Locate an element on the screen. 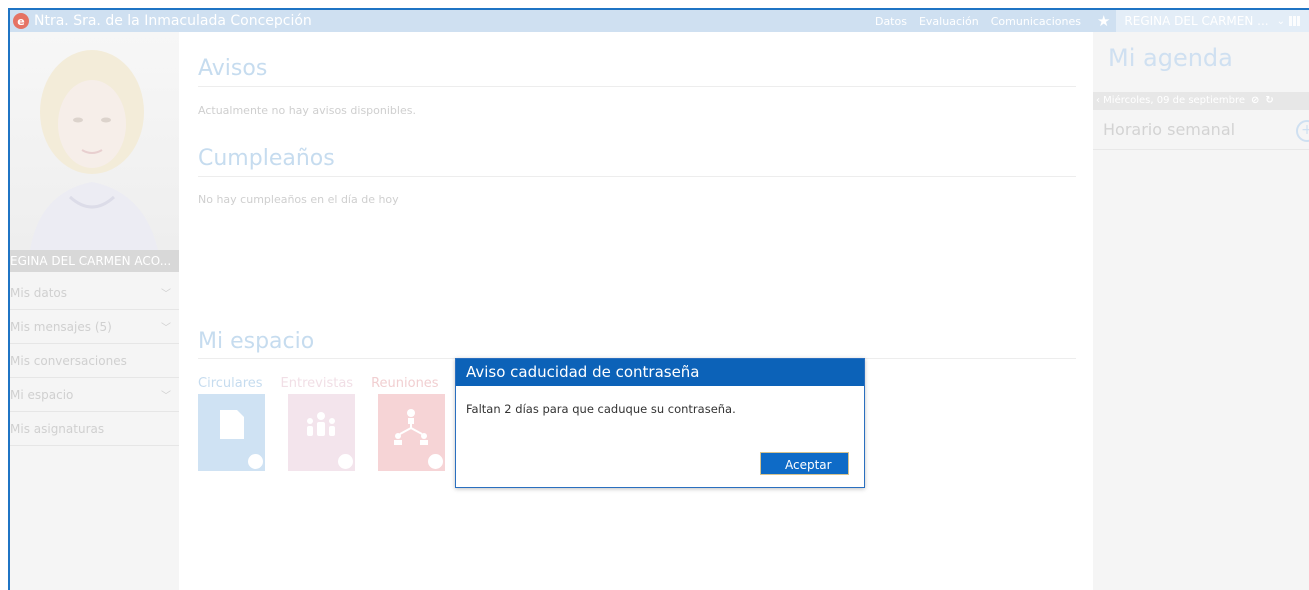  apps-grid-icon is located at coordinates (1295, 21).